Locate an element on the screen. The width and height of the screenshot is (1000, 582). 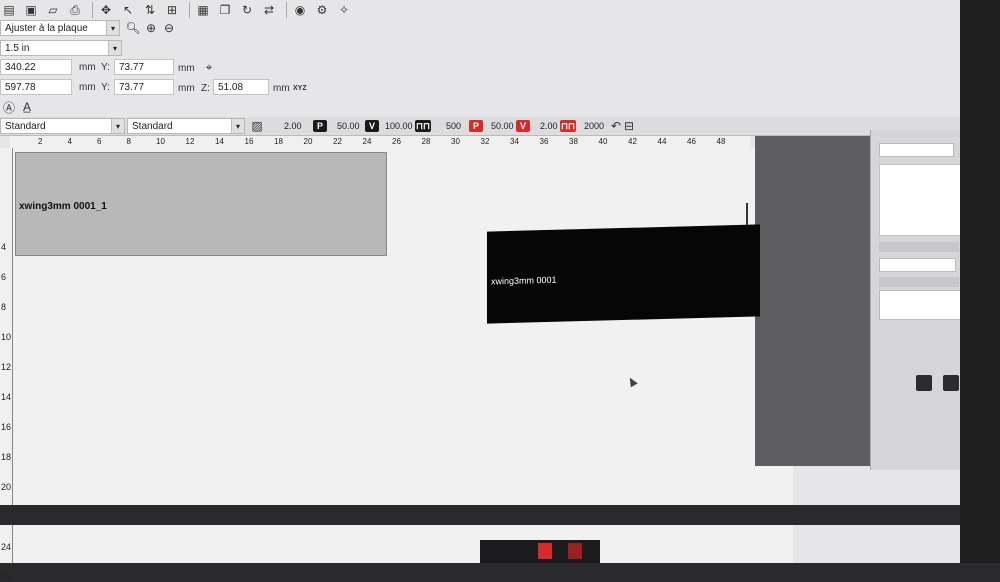
ruler-tick-label: 32 is located at coordinates (485, 141).